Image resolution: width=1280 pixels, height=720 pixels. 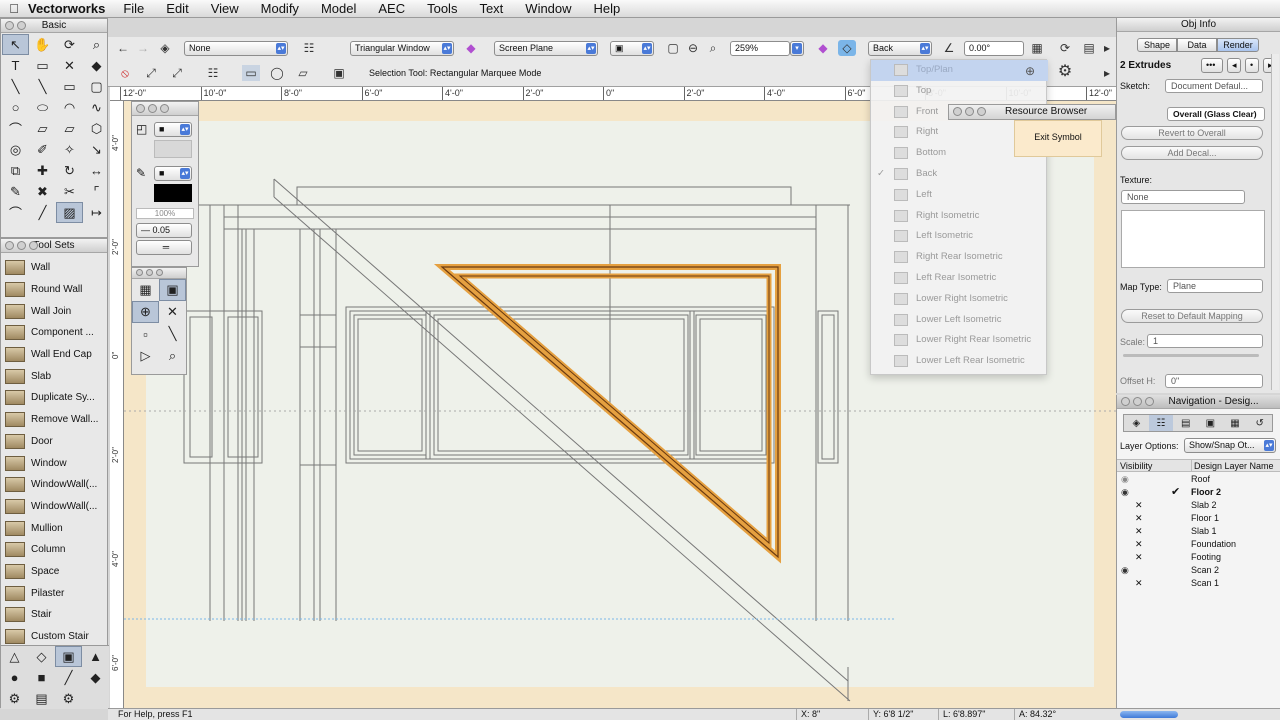 What do you see at coordinates (42, 107) in the screenshot?
I see `oval-tool-icon: ⬭` at bounding box center [42, 107].